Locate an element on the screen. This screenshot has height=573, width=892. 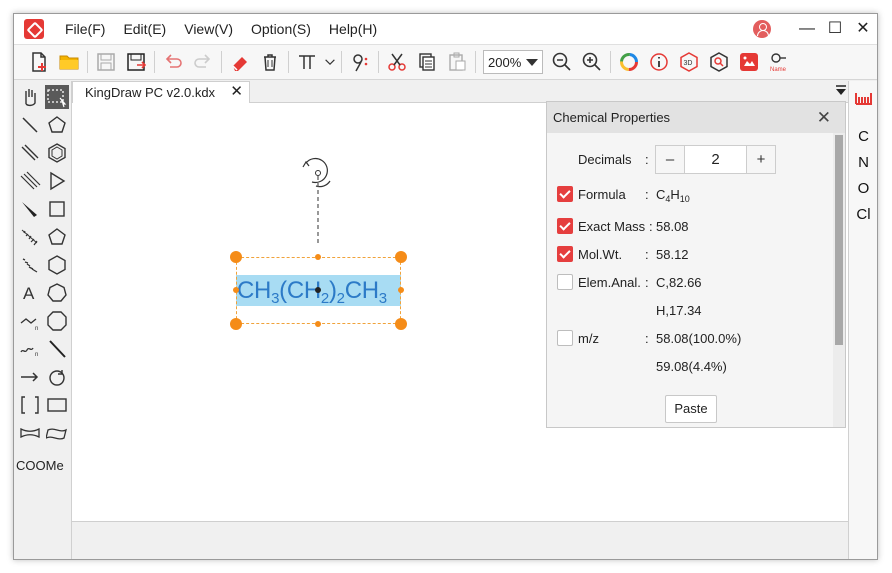
close-window-button: ✕ is located at coordinates (863, 29).